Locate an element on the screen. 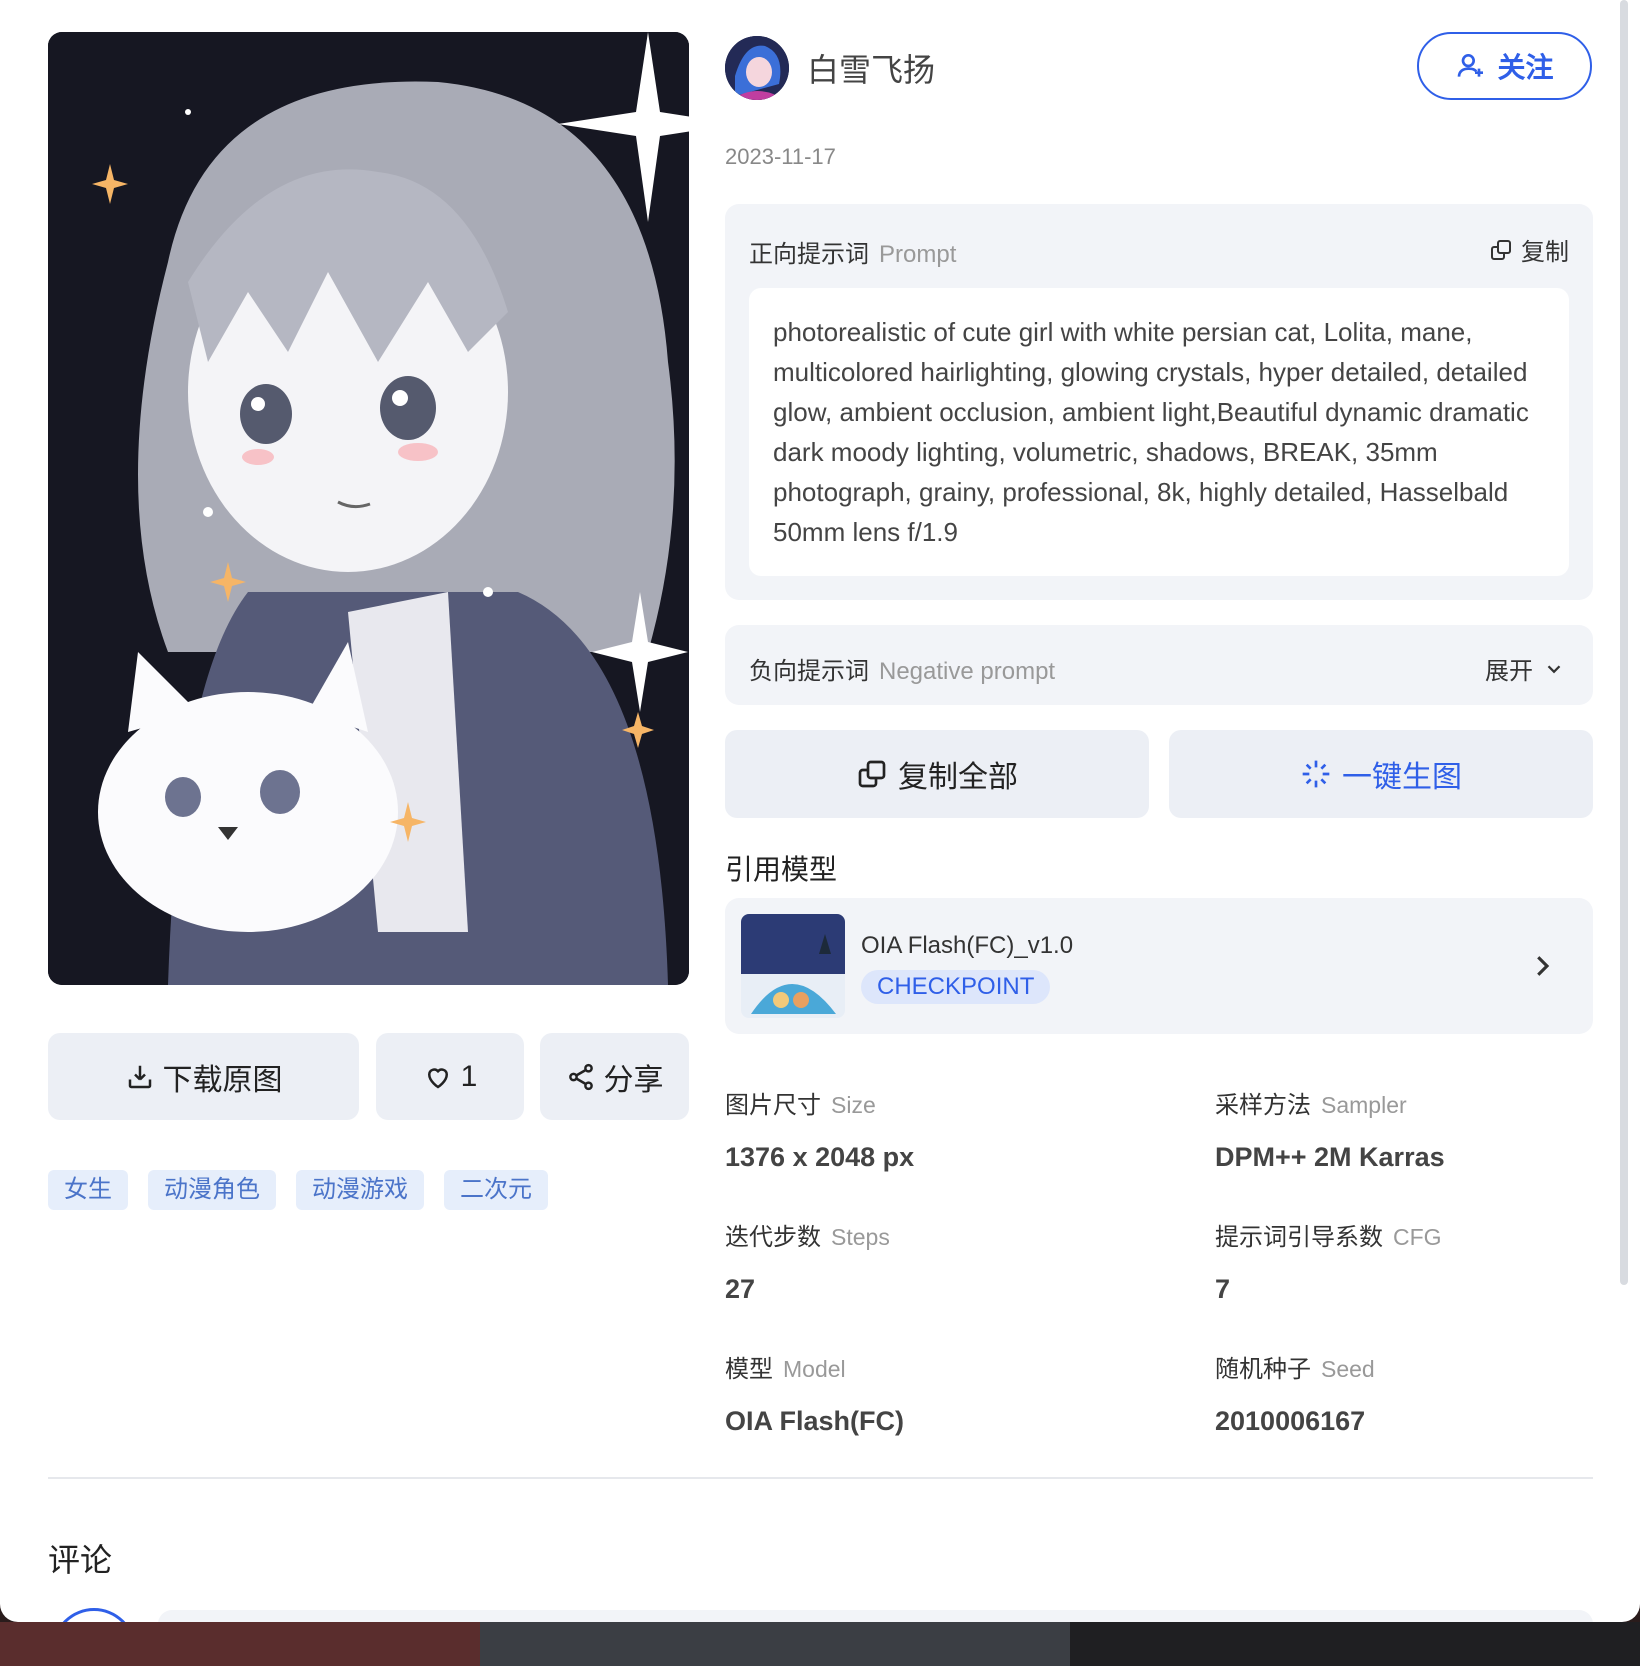 Image resolution: width=1640 pixels, height=1666 pixels. download-icon is located at coordinates (139, 1076).